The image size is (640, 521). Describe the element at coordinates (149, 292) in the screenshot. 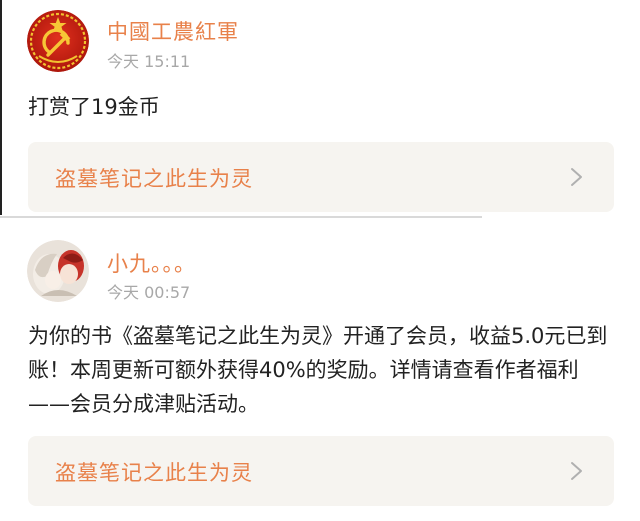

I see `timestamp: 今天 00:57` at that location.